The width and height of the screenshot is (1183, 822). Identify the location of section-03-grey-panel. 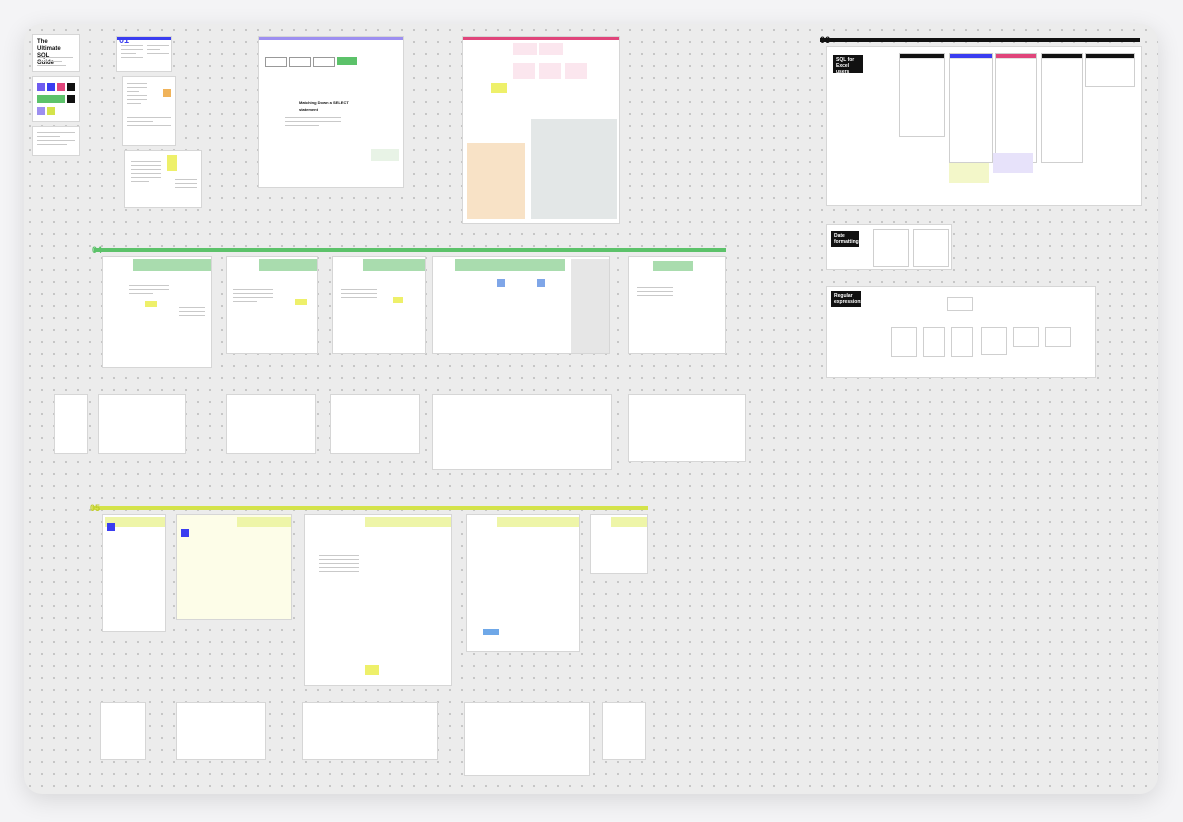
(574, 169).